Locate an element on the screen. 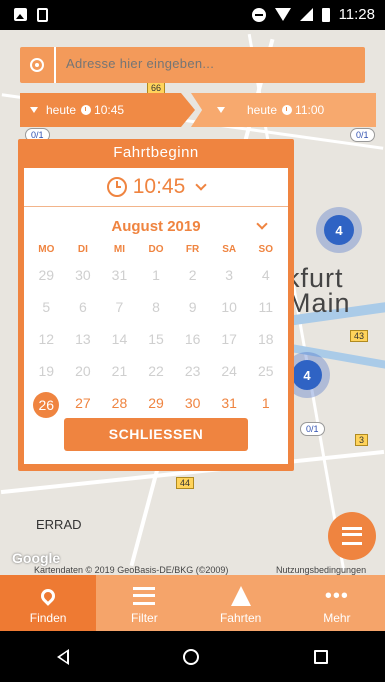 The image size is (385, 682). road-shield: 3 is located at coordinates (362, 440).